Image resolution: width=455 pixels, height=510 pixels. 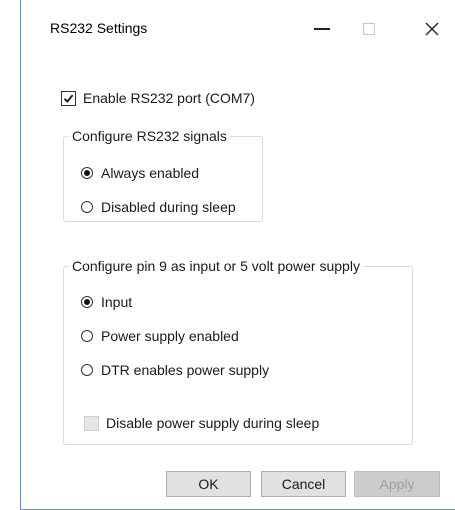 I want to click on radio-label: Always enabled, so click(x=150, y=173).